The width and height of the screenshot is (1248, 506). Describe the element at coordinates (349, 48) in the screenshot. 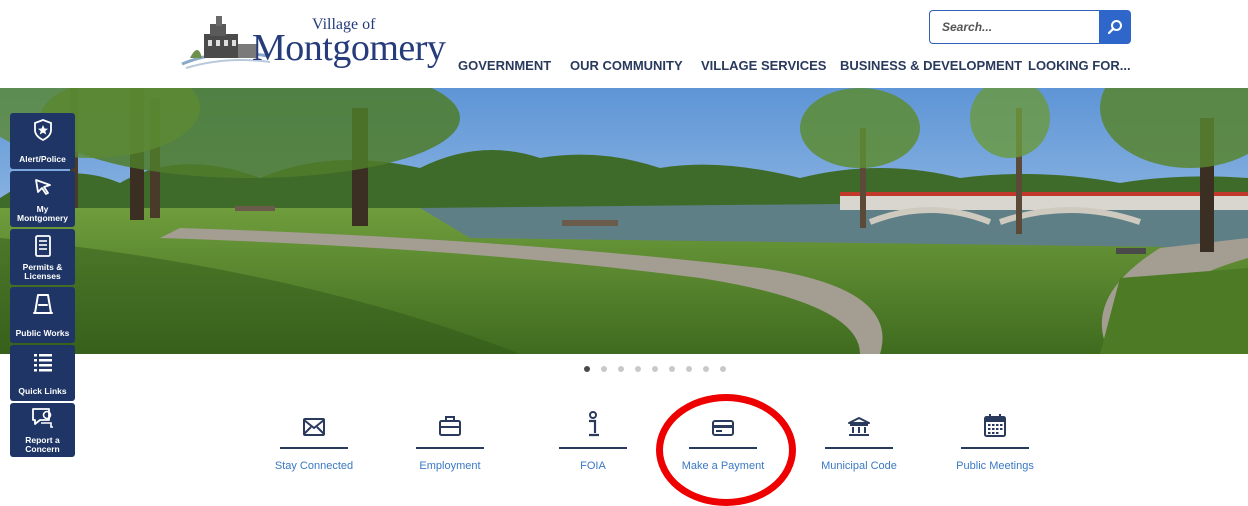

I see `logo-title: Montgomery` at that location.